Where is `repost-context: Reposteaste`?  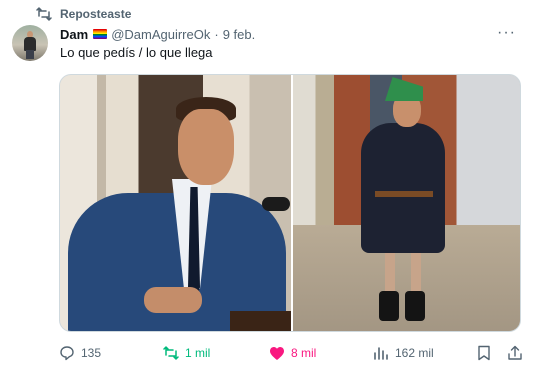 repost-context: Reposteaste is located at coordinates (83, 14).